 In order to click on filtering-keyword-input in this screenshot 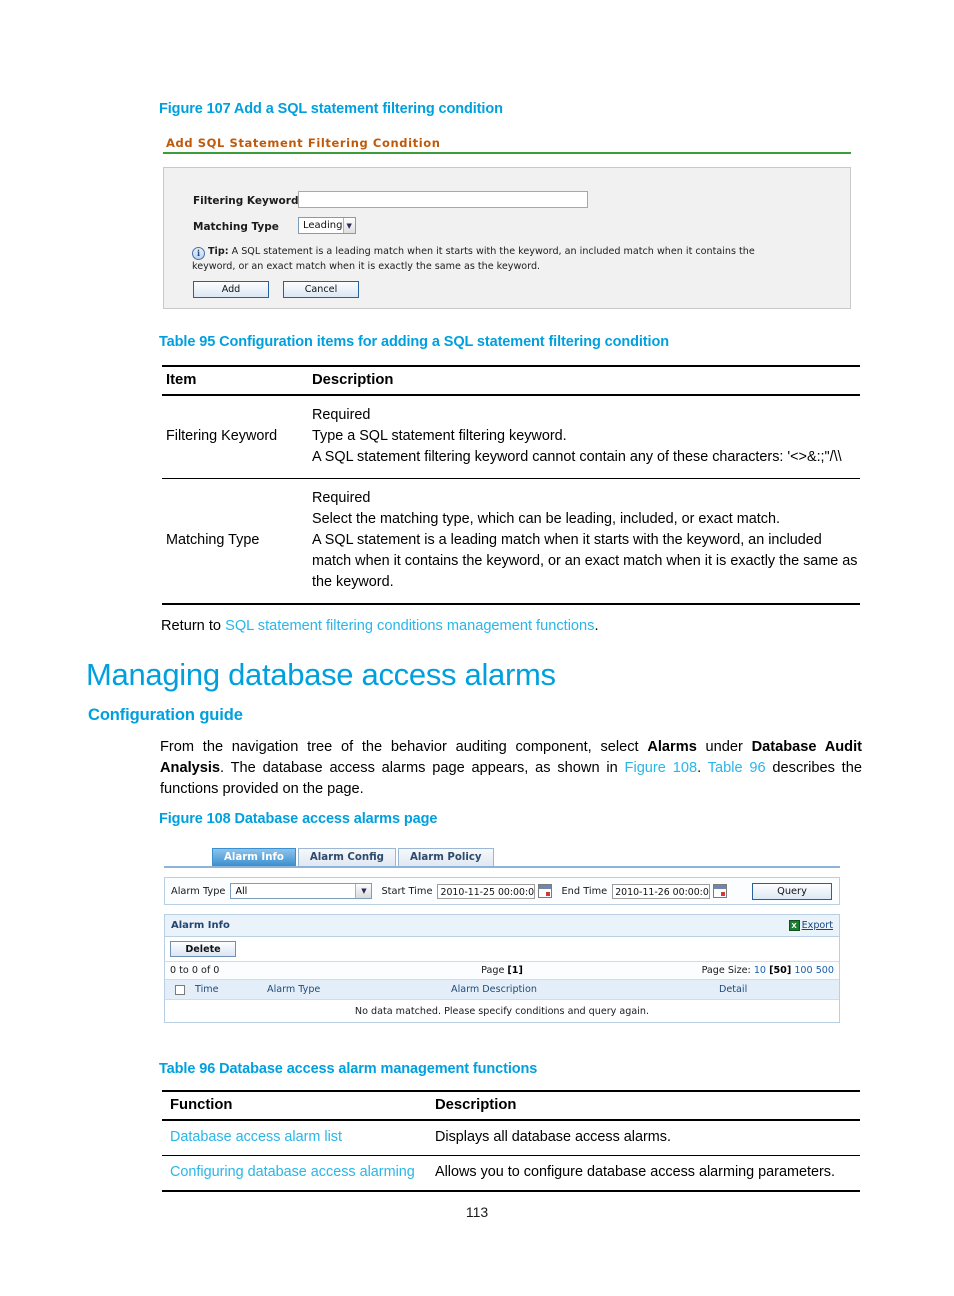, I will do `click(443, 199)`.